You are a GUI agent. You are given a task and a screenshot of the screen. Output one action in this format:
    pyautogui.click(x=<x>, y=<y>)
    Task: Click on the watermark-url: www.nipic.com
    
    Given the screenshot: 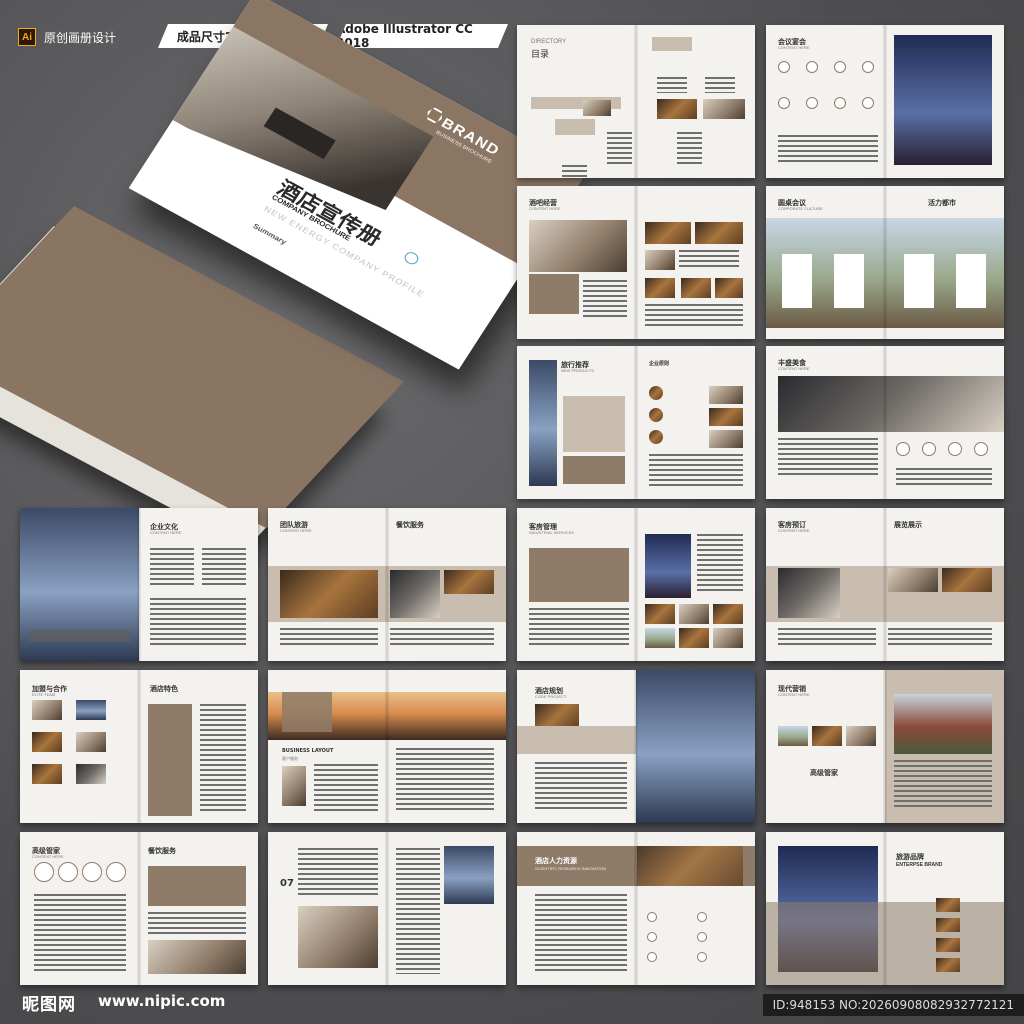 What is the action you would take?
    pyautogui.click(x=161, y=1001)
    